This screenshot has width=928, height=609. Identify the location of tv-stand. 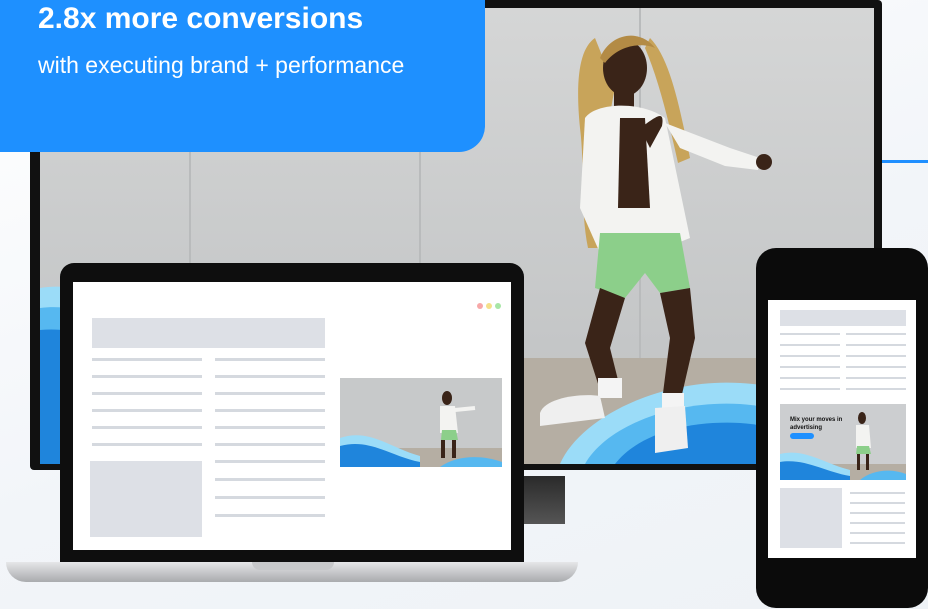
(542, 500).